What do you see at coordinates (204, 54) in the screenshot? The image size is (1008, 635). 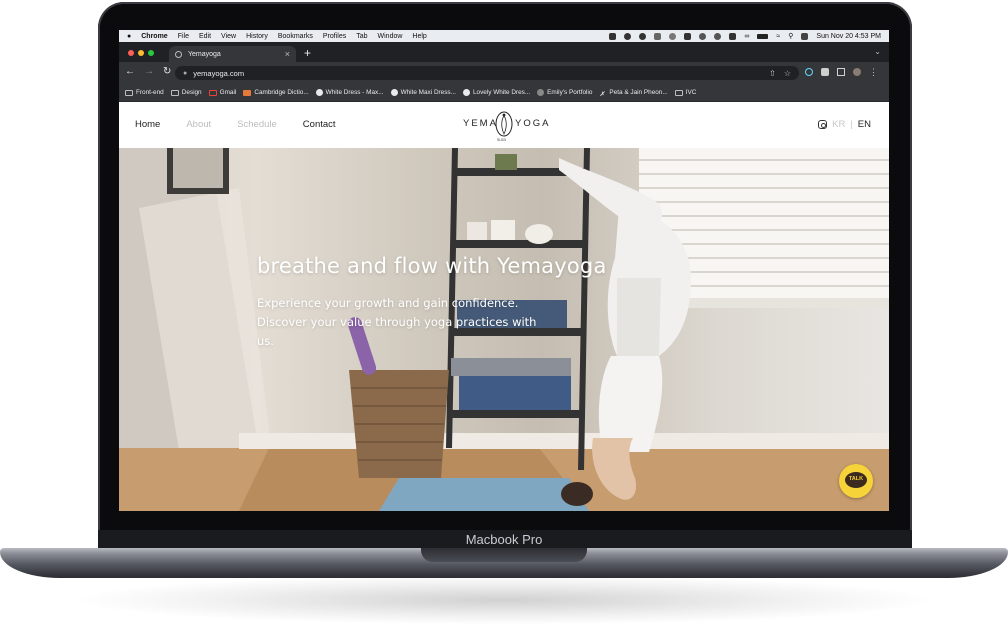 I see `tab-title: Yemayoga` at bounding box center [204, 54].